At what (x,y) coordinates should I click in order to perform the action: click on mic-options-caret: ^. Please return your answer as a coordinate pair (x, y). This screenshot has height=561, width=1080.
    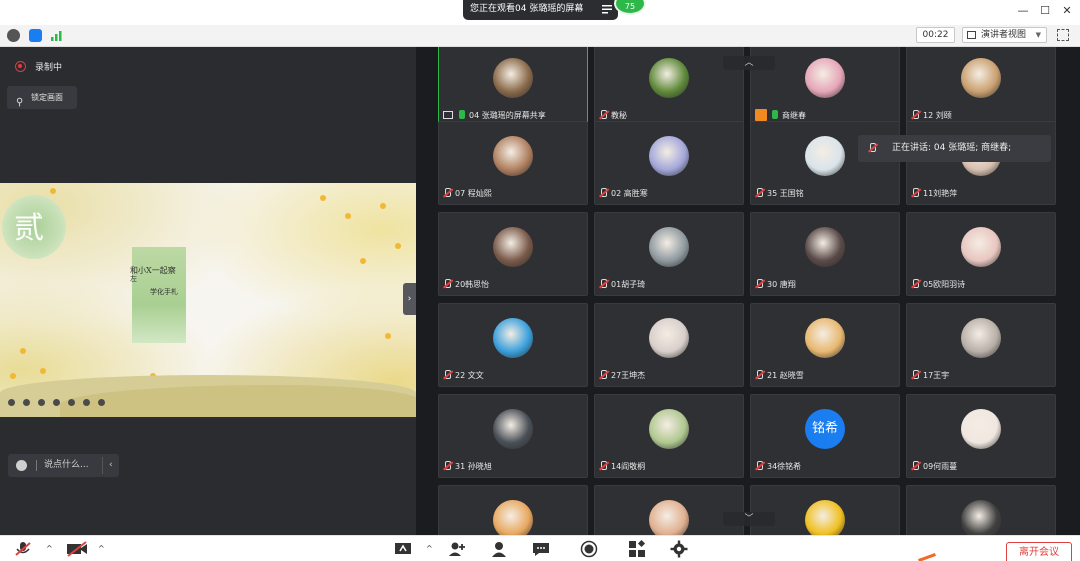
    Looking at the image, I should click on (49, 548).